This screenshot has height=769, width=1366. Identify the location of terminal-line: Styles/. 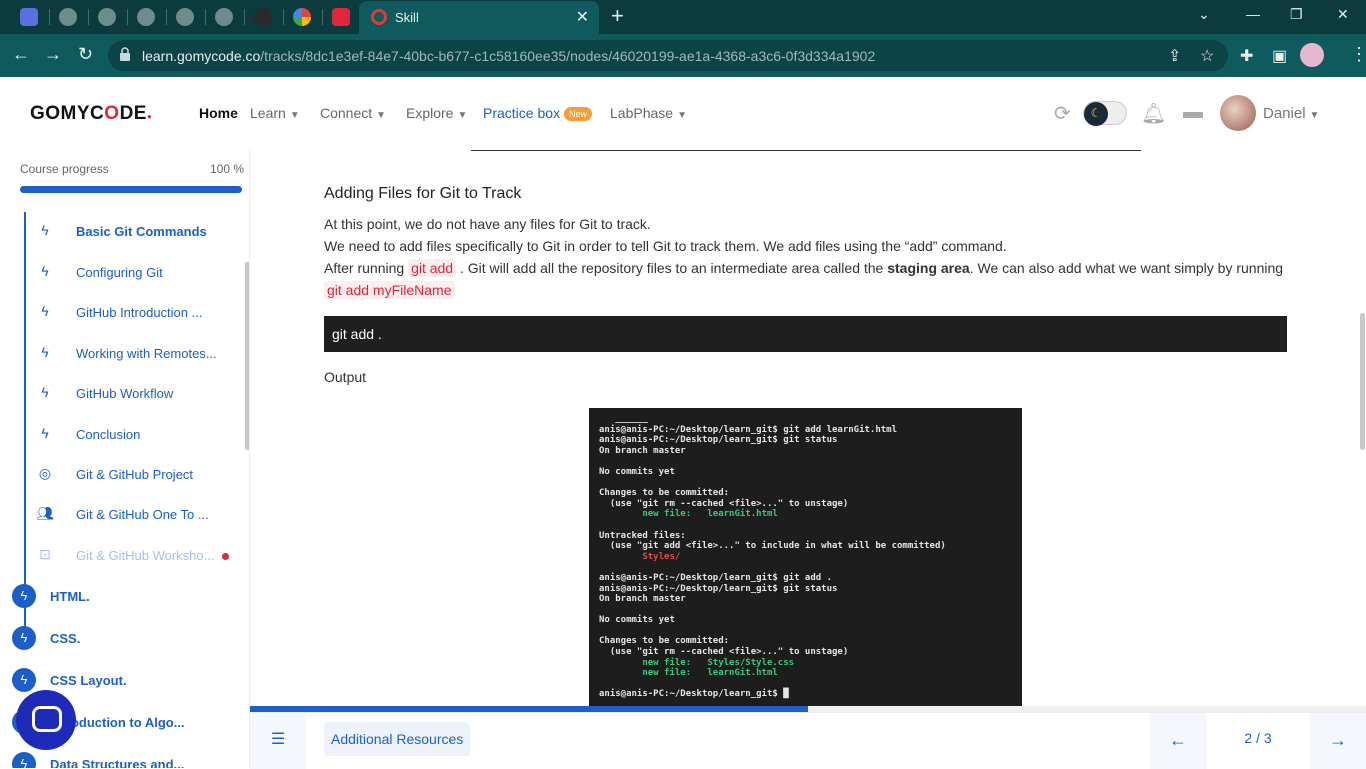
(640, 556).